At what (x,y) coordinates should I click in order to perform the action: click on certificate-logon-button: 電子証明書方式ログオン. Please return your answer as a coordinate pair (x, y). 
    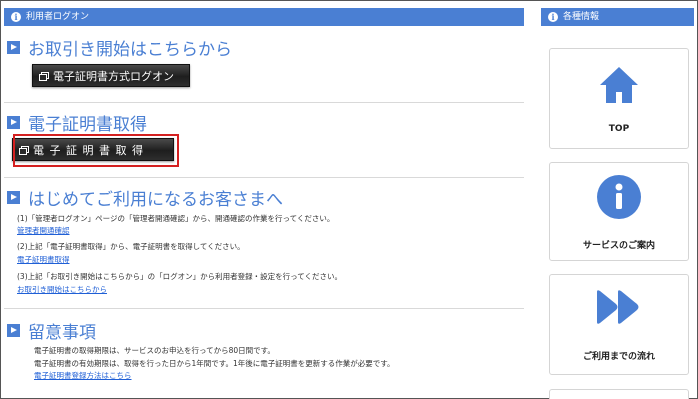
    Looking at the image, I should click on (111, 75).